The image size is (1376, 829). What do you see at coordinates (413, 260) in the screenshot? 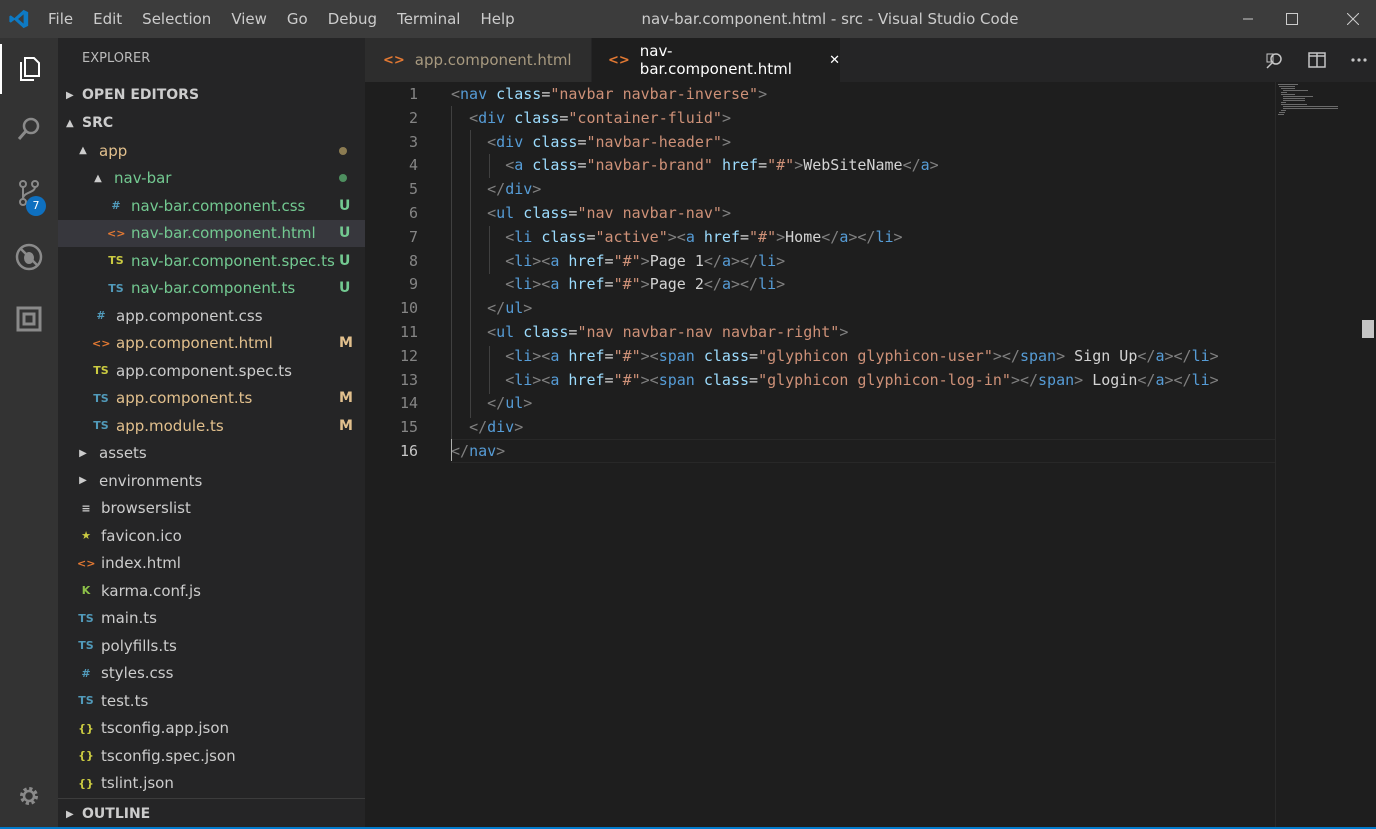
I see `line-number: 8` at bounding box center [413, 260].